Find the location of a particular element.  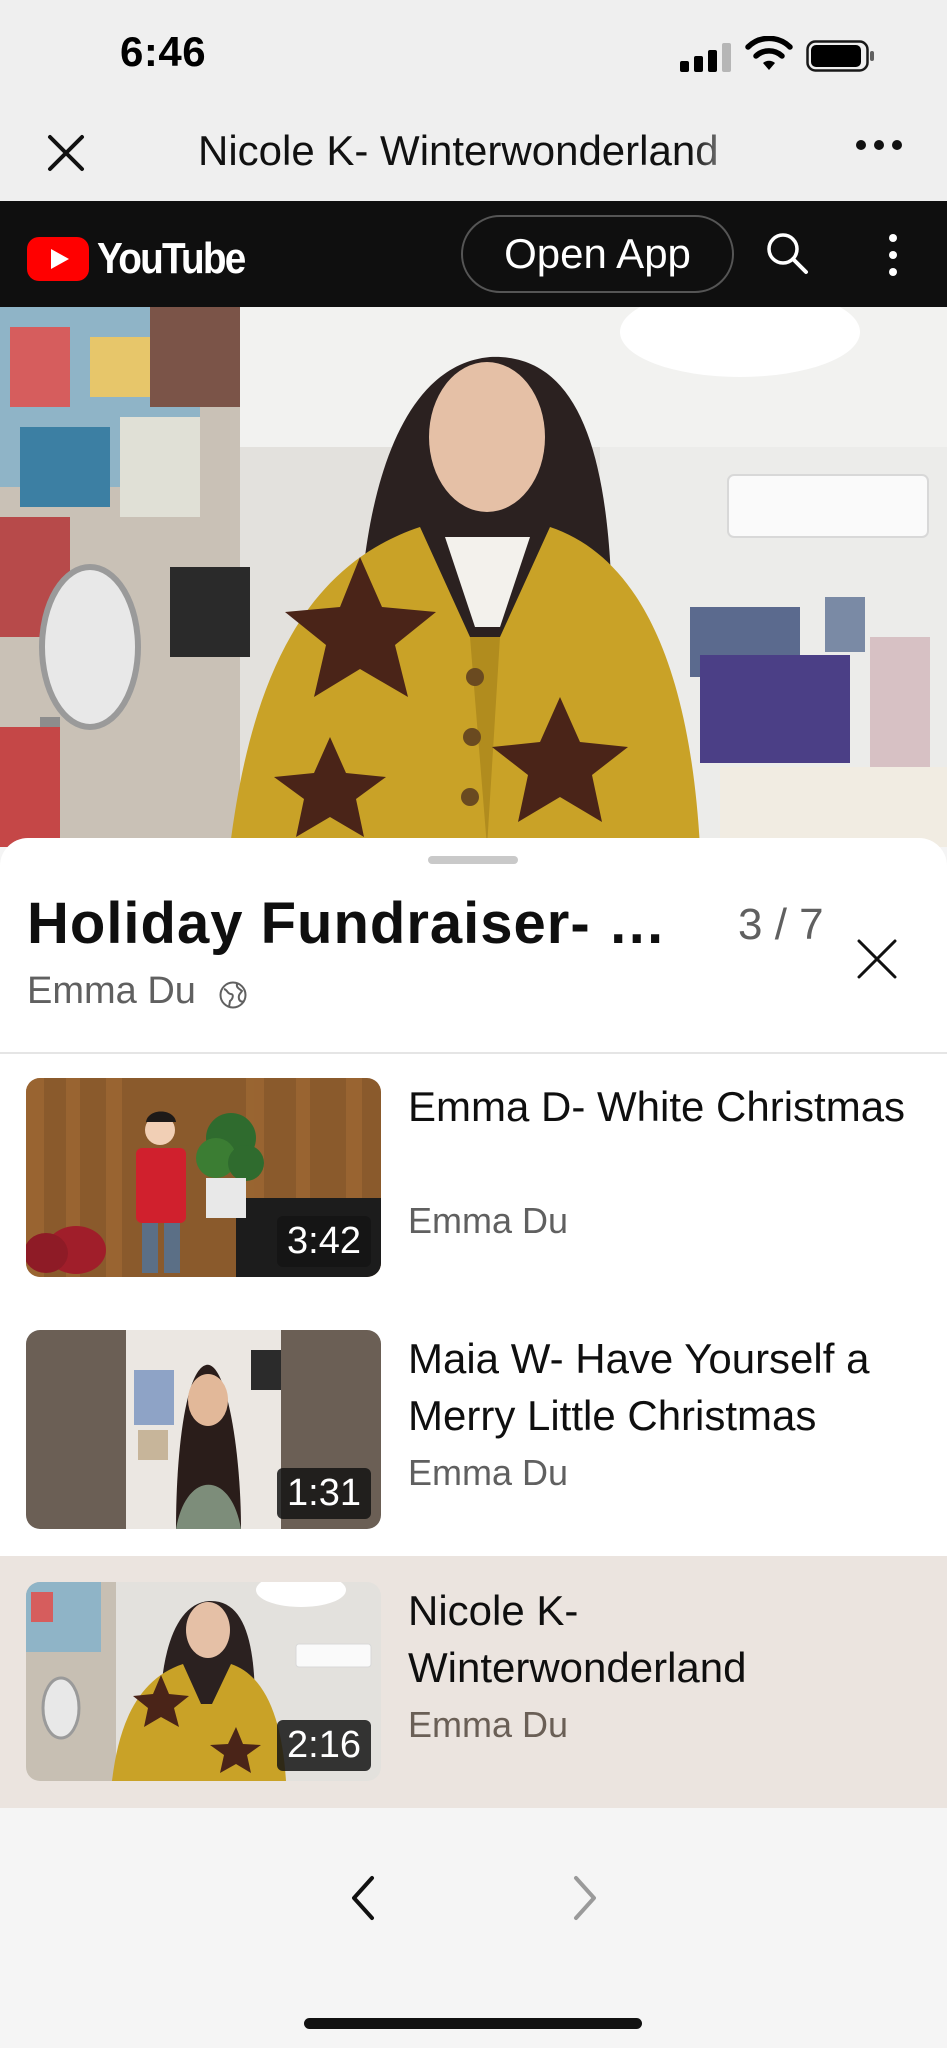

more-icon is located at coordinates (879, 145).